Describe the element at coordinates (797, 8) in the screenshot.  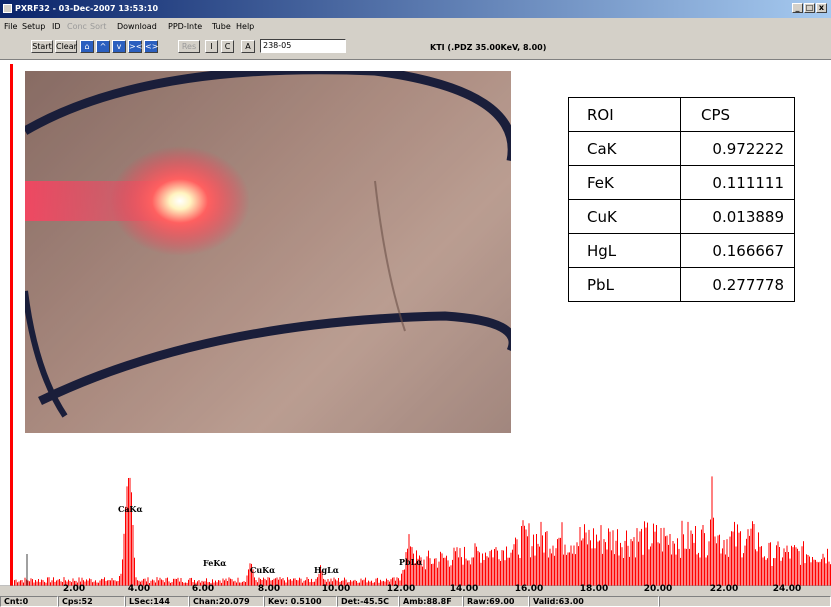
I see `minimize-button: _` at that location.